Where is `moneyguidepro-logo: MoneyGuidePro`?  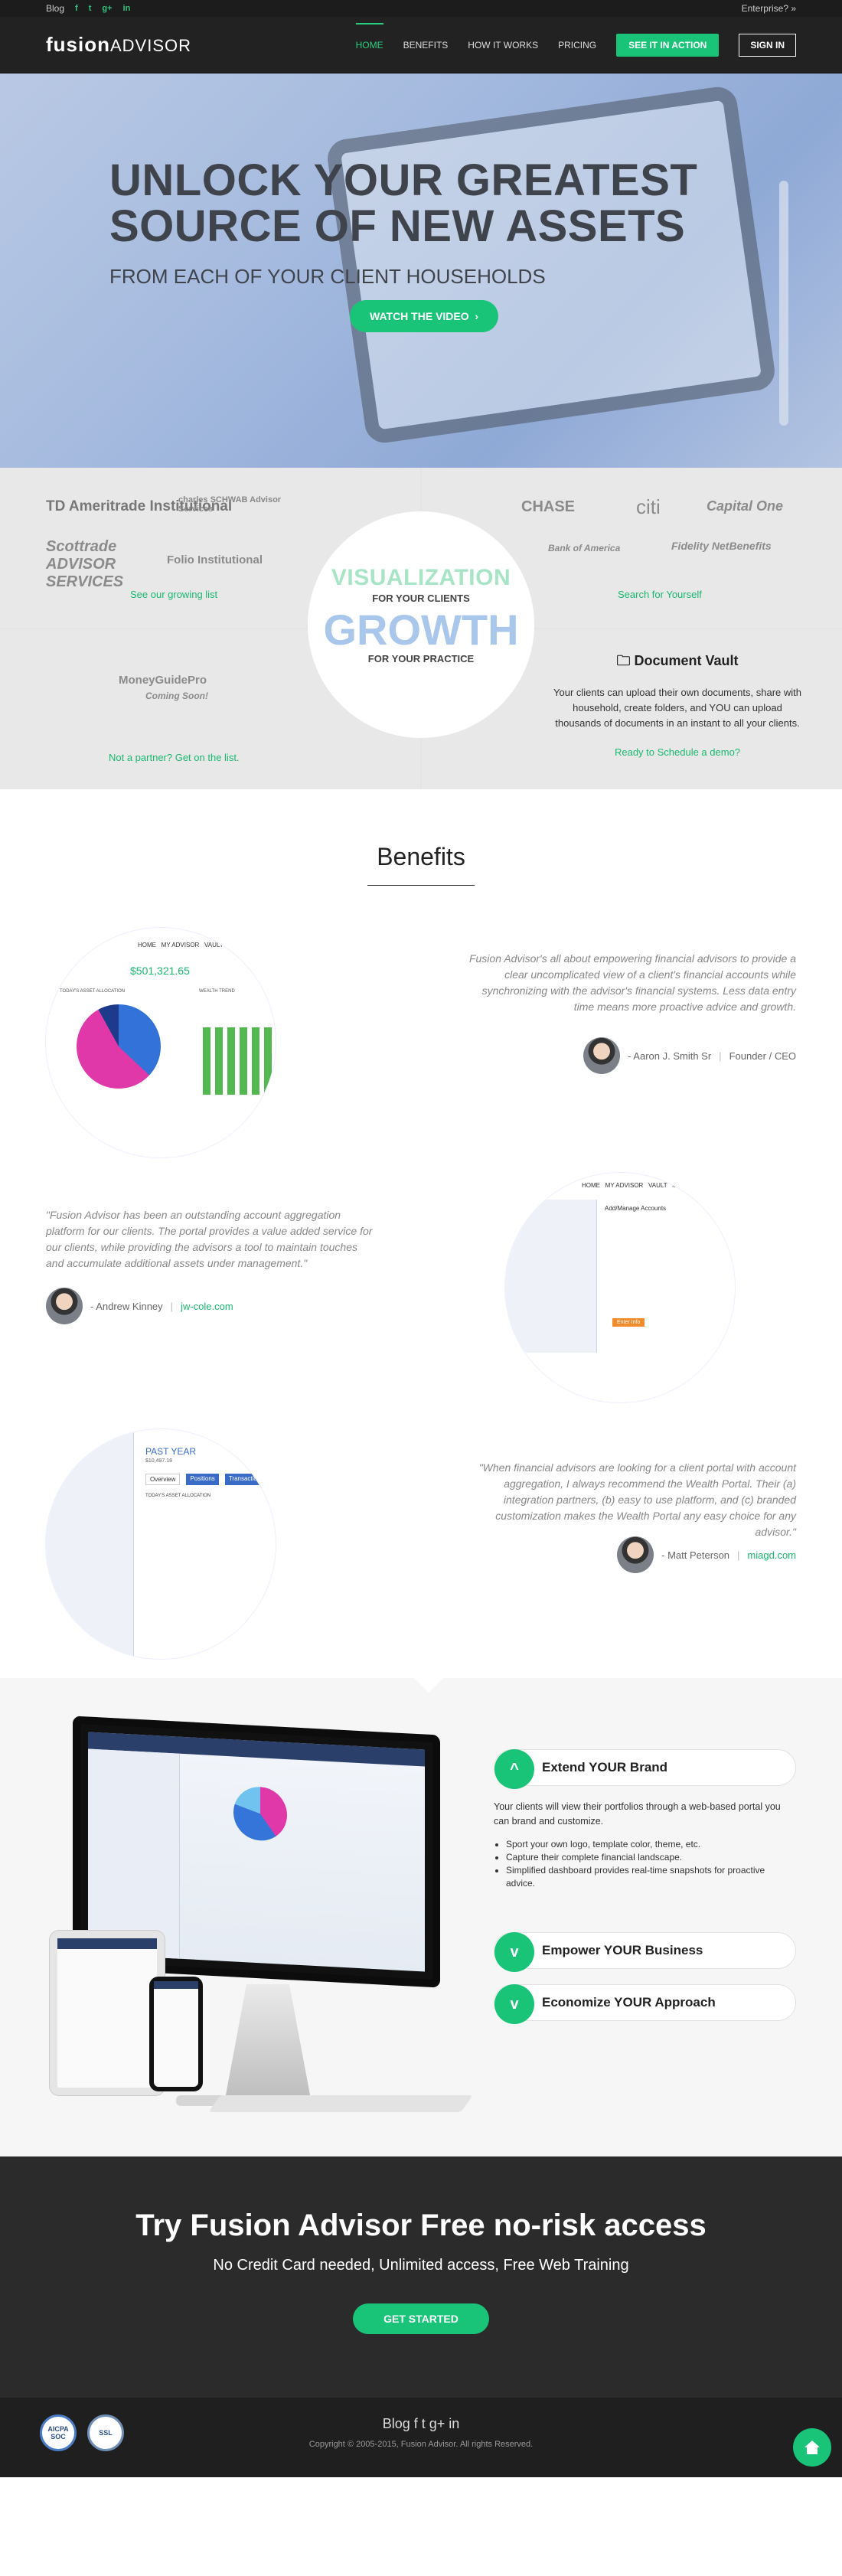
moneyguidepro-logo: MoneyGuidePro is located at coordinates (163, 680).